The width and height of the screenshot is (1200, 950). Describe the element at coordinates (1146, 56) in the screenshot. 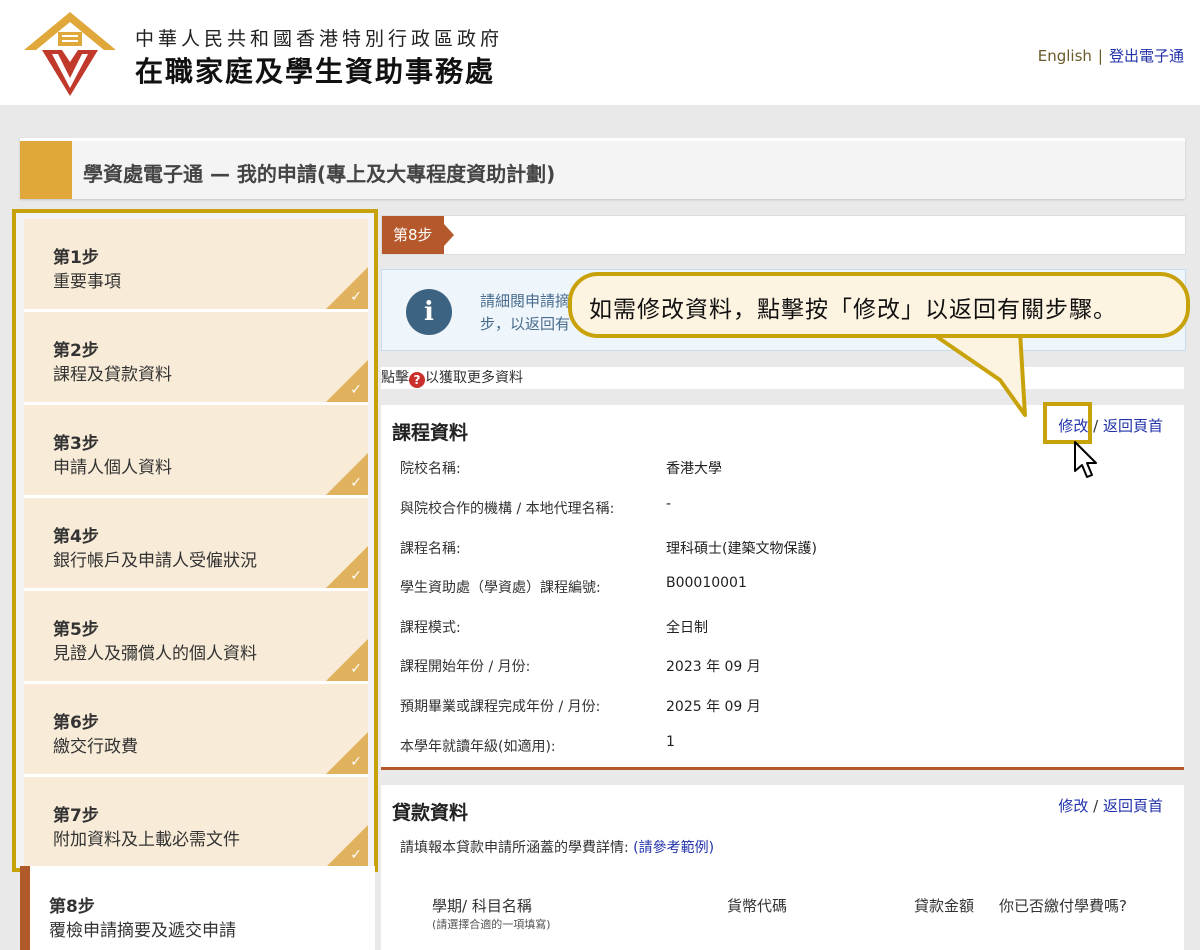

I see `logout-link: 登出電子通` at that location.